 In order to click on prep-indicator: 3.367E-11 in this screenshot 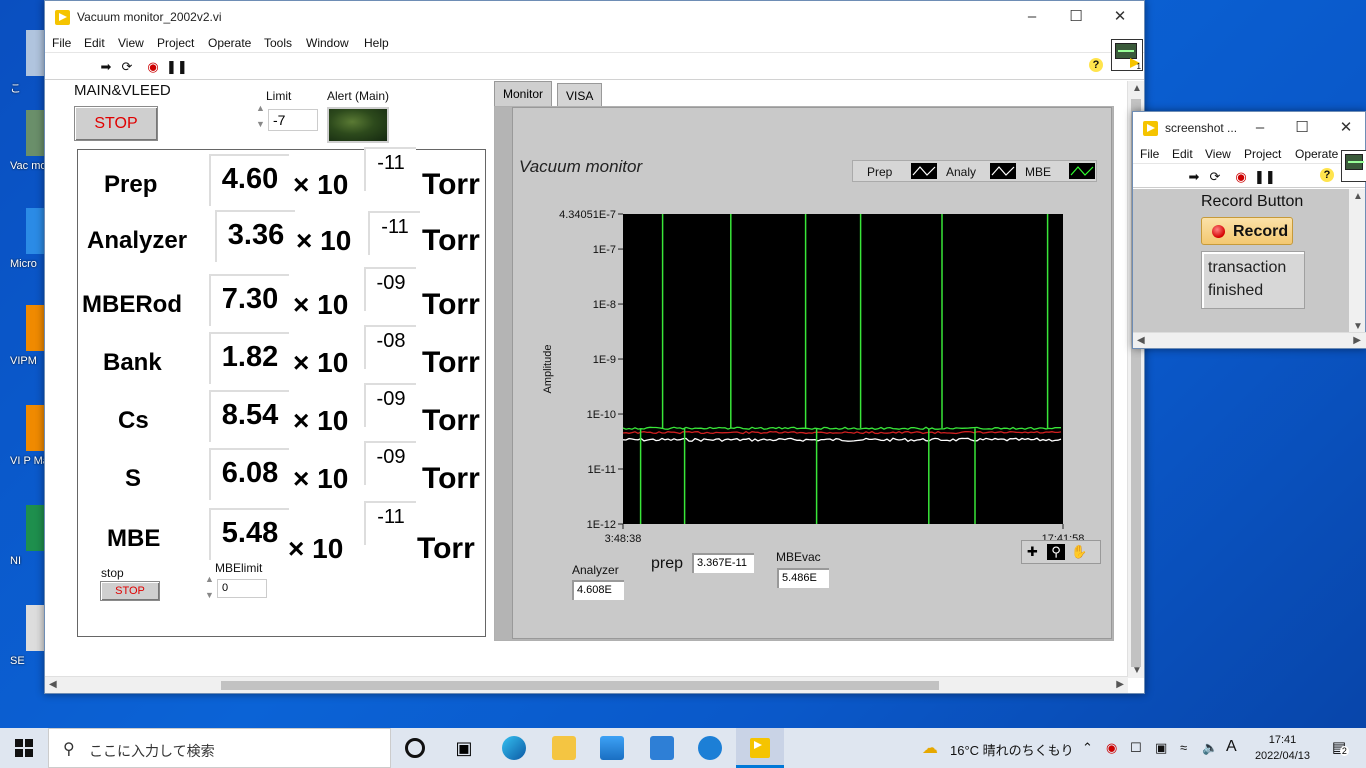, I will do `click(723, 563)`.